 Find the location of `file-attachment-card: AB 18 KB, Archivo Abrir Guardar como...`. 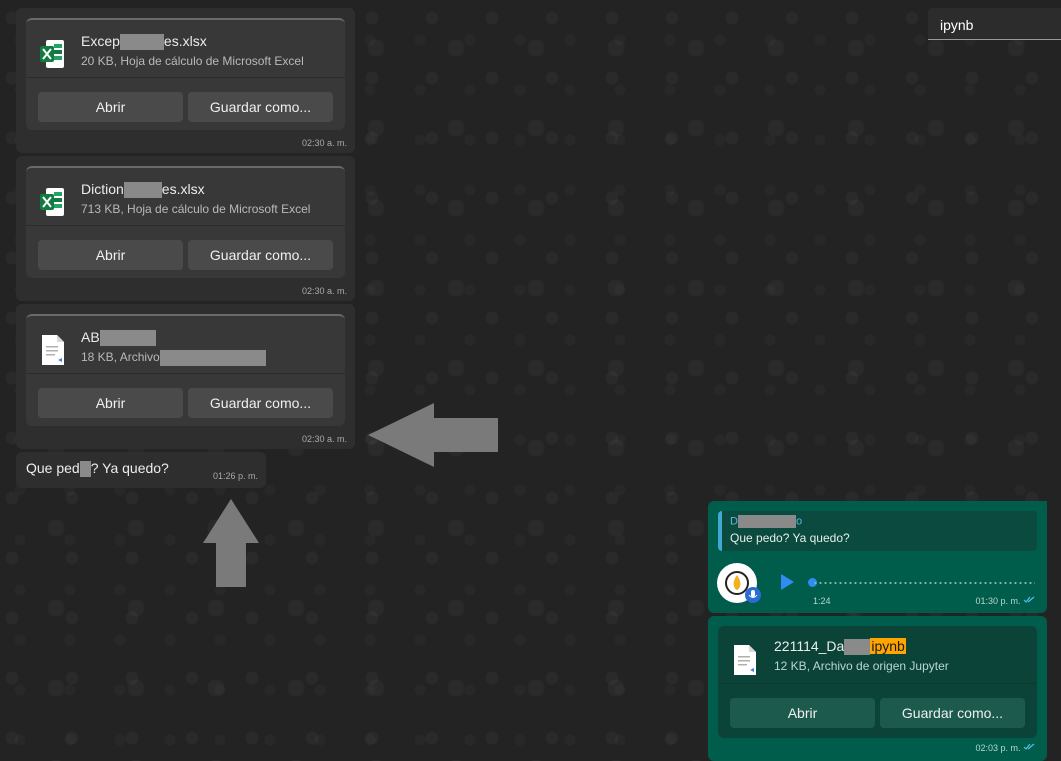

file-attachment-card: AB 18 KB, Archivo Abrir Guardar como... is located at coordinates (185, 370).